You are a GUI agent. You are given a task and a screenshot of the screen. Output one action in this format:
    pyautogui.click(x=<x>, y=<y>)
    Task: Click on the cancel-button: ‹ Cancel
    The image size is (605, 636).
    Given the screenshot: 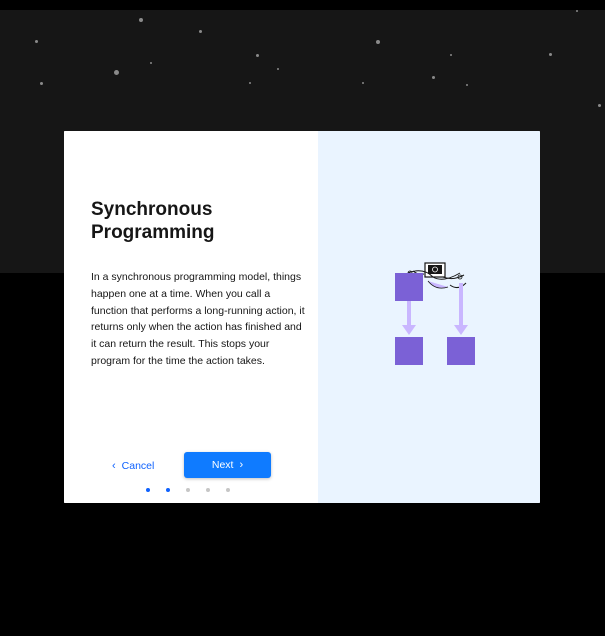 What is the action you would take?
    pyautogui.click(x=142, y=466)
    